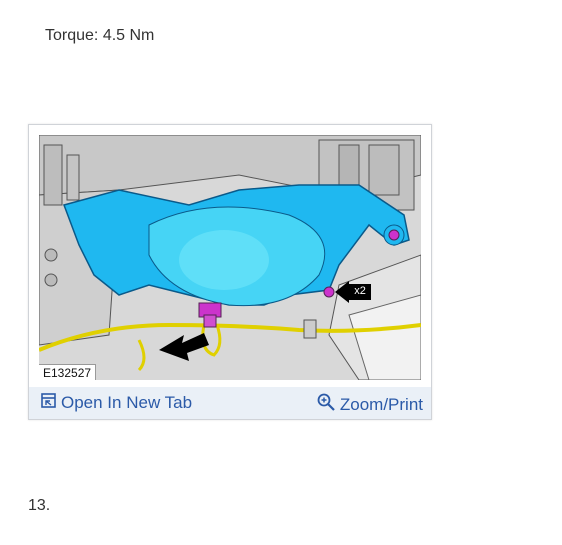 The width and height of the screenshot is (562, 545). What do you see at coordinates (326, 404) in the screenshot?
I see `magnifier-plus-icon` at bounding box center [326, 404].